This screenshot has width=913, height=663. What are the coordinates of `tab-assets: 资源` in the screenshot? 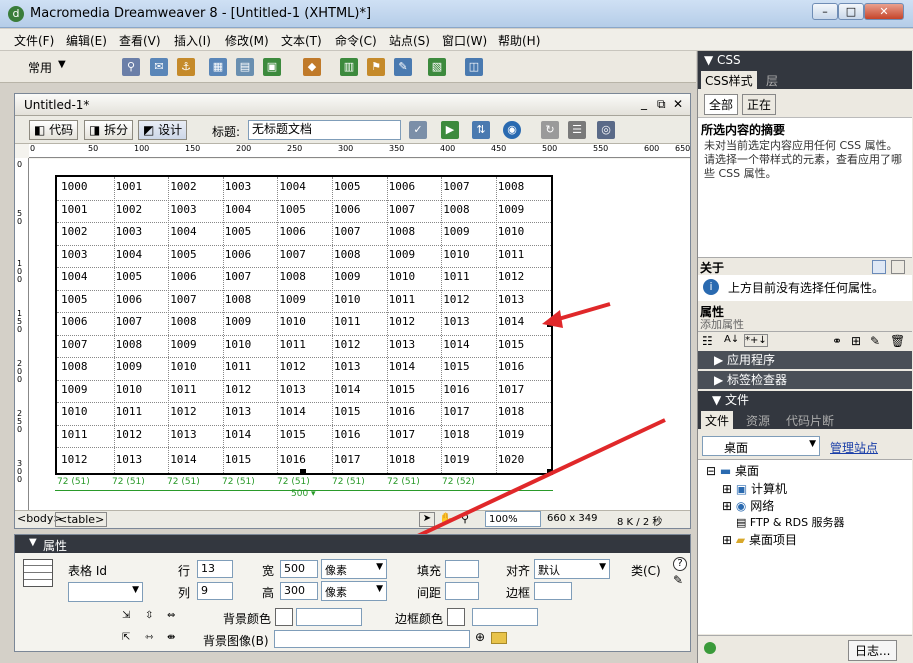 It's located at (758, 420).